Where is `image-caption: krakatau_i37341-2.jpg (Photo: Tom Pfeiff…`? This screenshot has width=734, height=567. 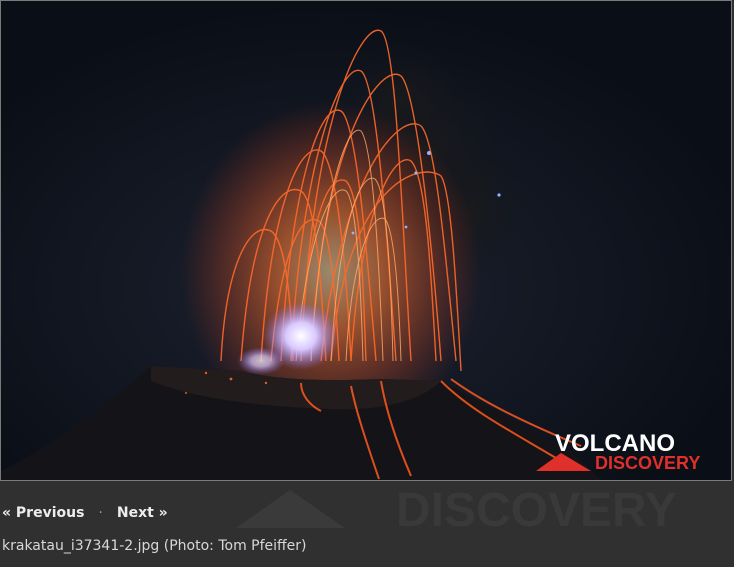
image-caption: krakatau_i37341-2.jpg (Photo: Tom Pfeiff… is located at coordinates (154, 546).